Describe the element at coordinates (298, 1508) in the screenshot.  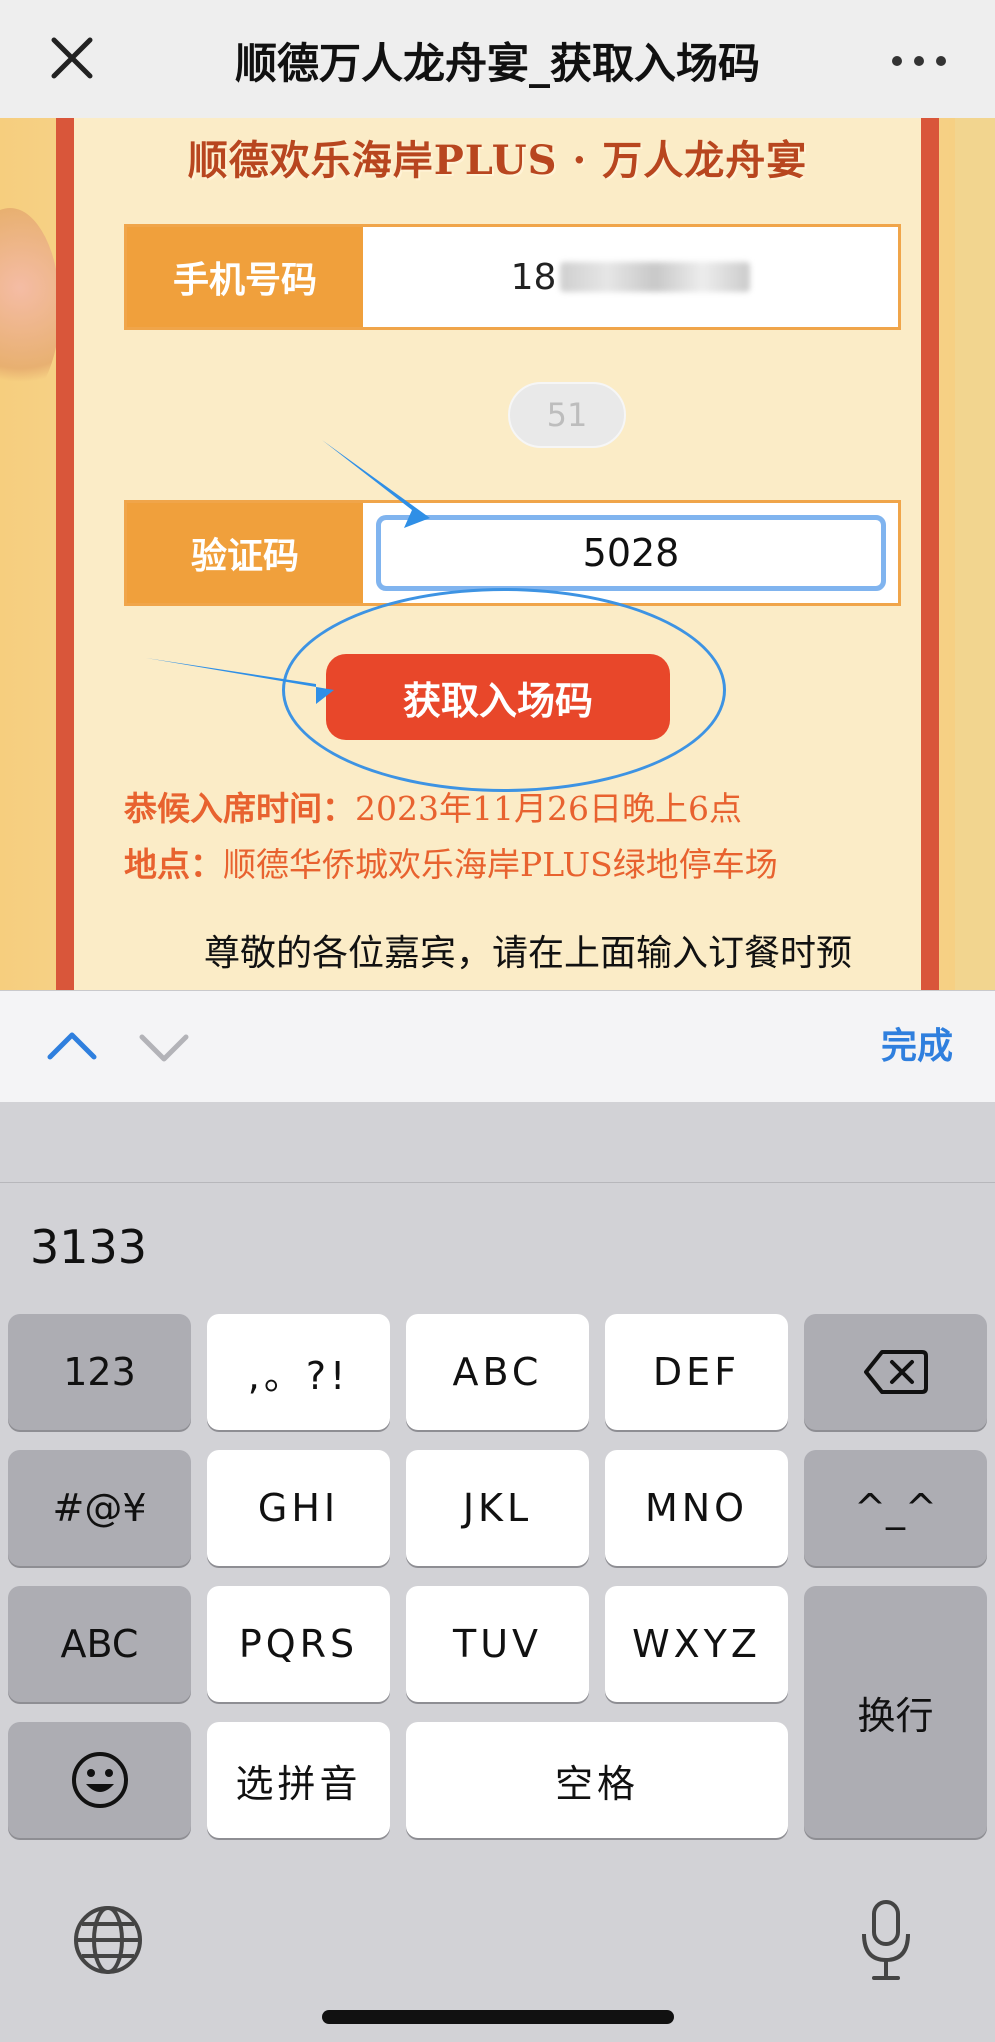
I see `key-ghi: GHI` at that location.